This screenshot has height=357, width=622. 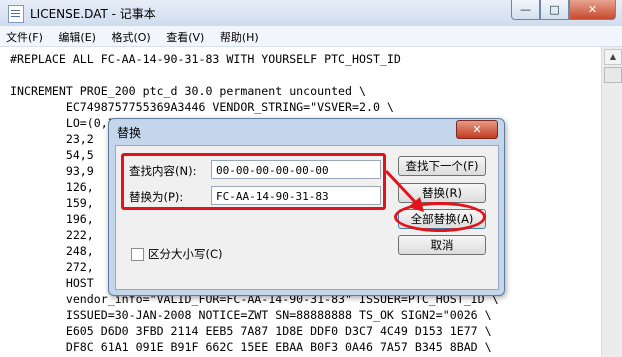 I want to click on menu-bar: 文件(F) 编辑(E) 格式(O) 查看(V) 帮助(H), so click(x=311, y=36).